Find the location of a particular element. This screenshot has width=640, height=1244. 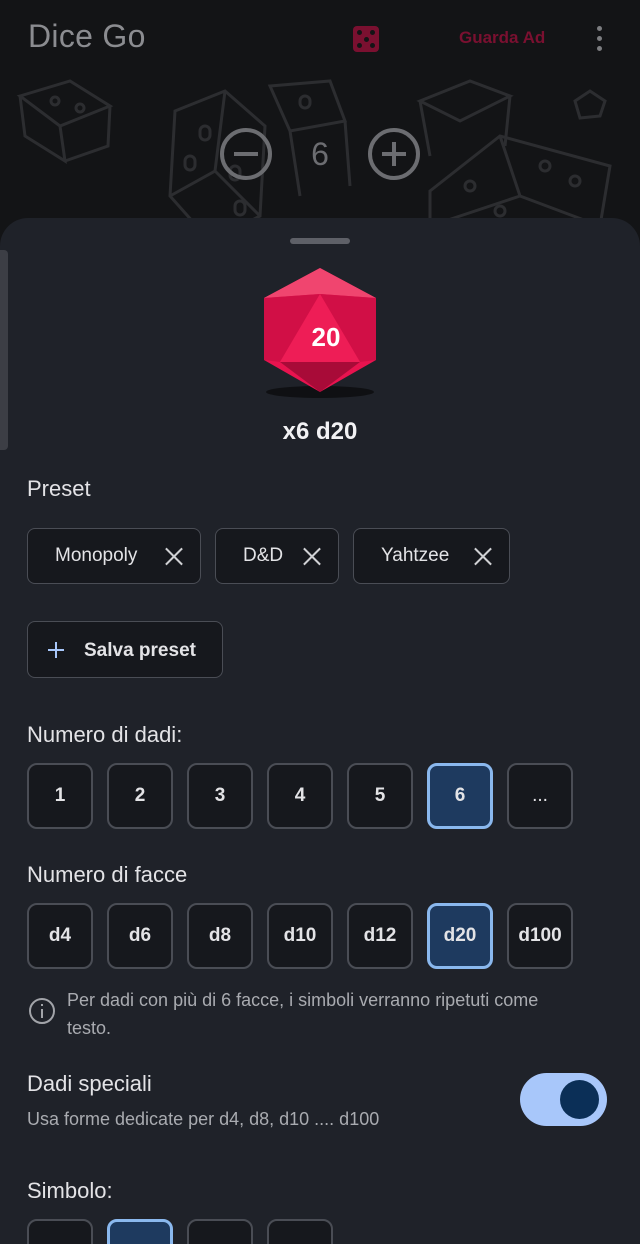

num-faces-option: d12 is located at coordinates (380, 936).